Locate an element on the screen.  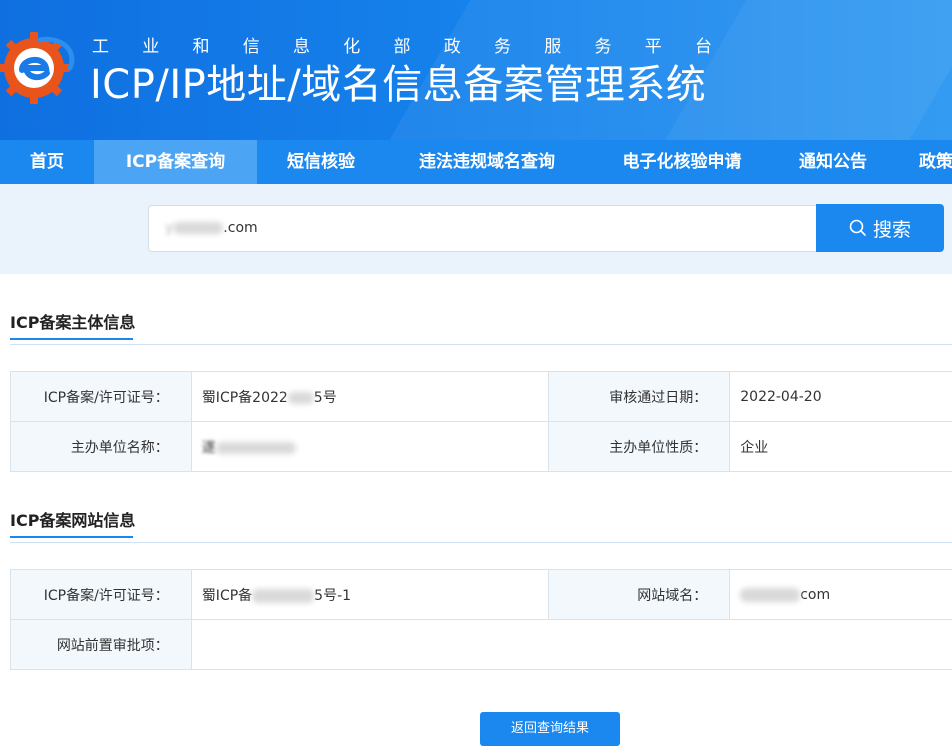
license-prefix: 蜀ICP备2022 is located at coordinates (244, 397).